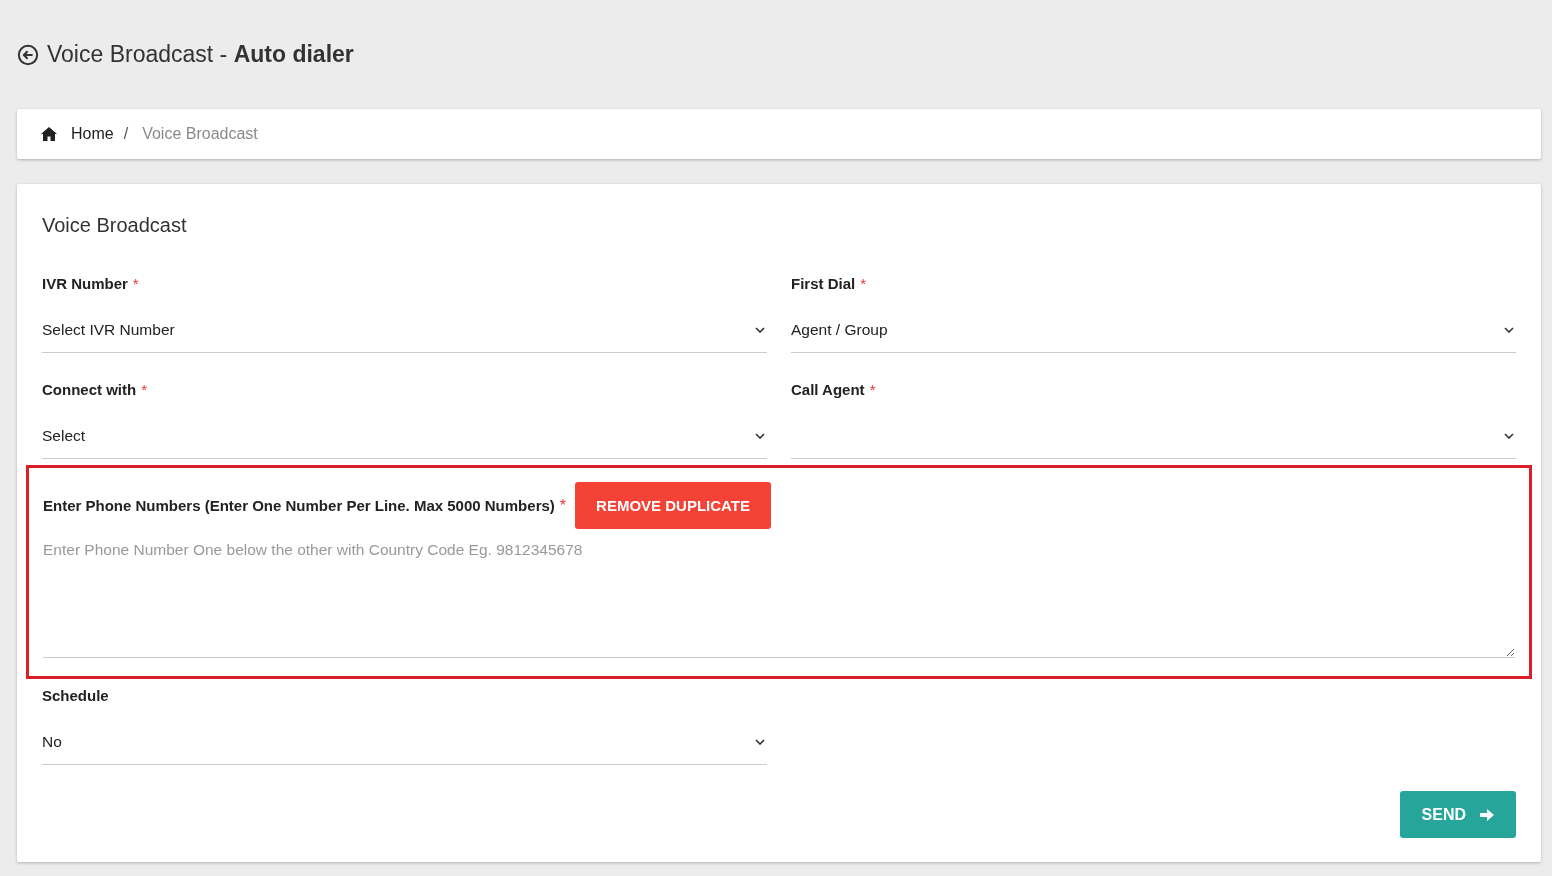  What do you see at coordinates (828, 389) in the screenshot?
I see `field-label: Call Agent` at bounding box center [828, 389].